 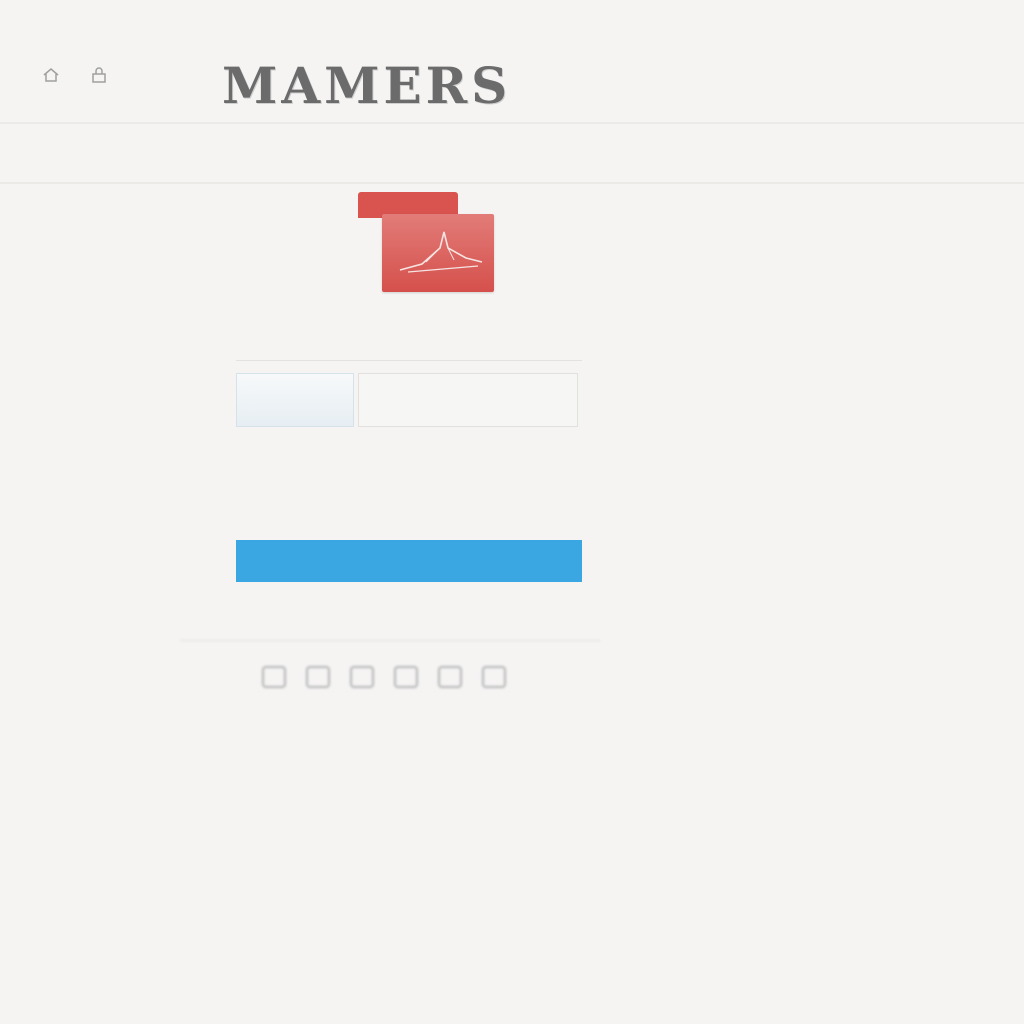 I want to click on header-band-divider, so click(x=512, y=183).